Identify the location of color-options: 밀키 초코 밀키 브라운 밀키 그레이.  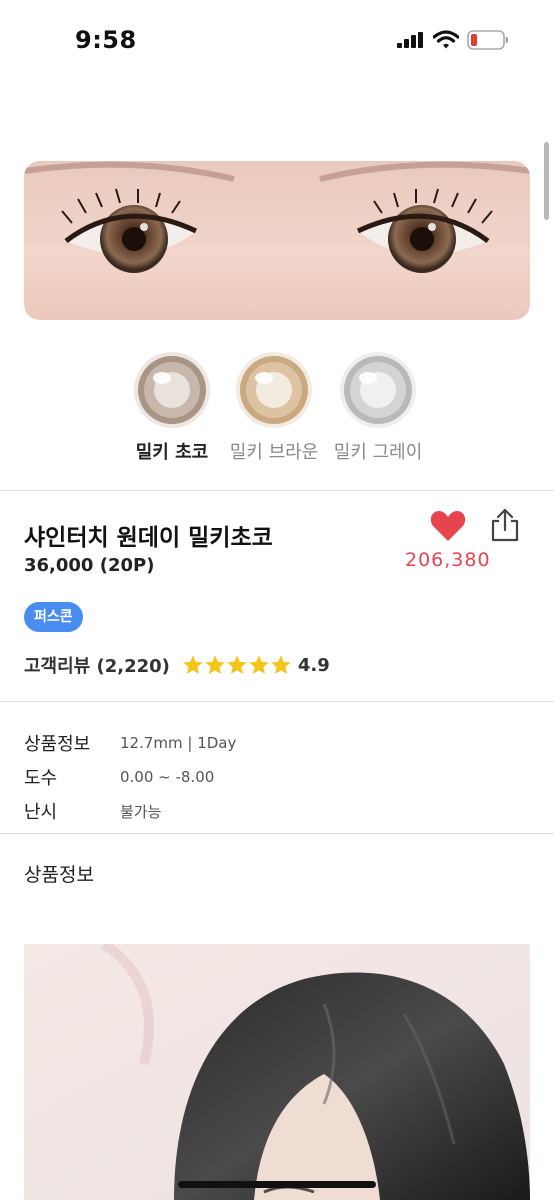
(277, 410).